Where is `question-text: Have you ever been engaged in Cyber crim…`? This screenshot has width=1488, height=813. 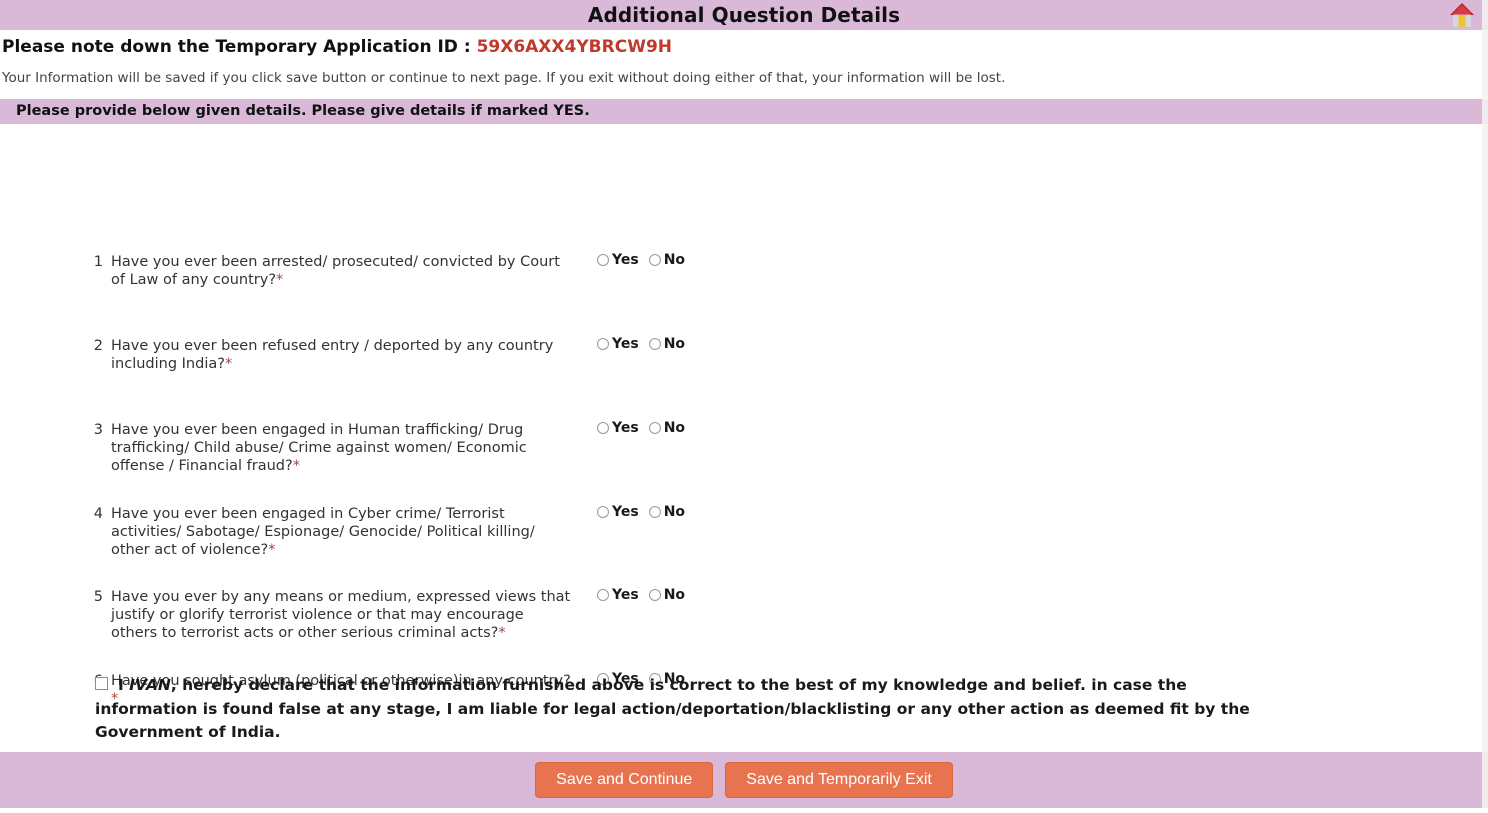
question-text: Have you ever been engaged in Cyber crim… is located at coordinates (323, 532).